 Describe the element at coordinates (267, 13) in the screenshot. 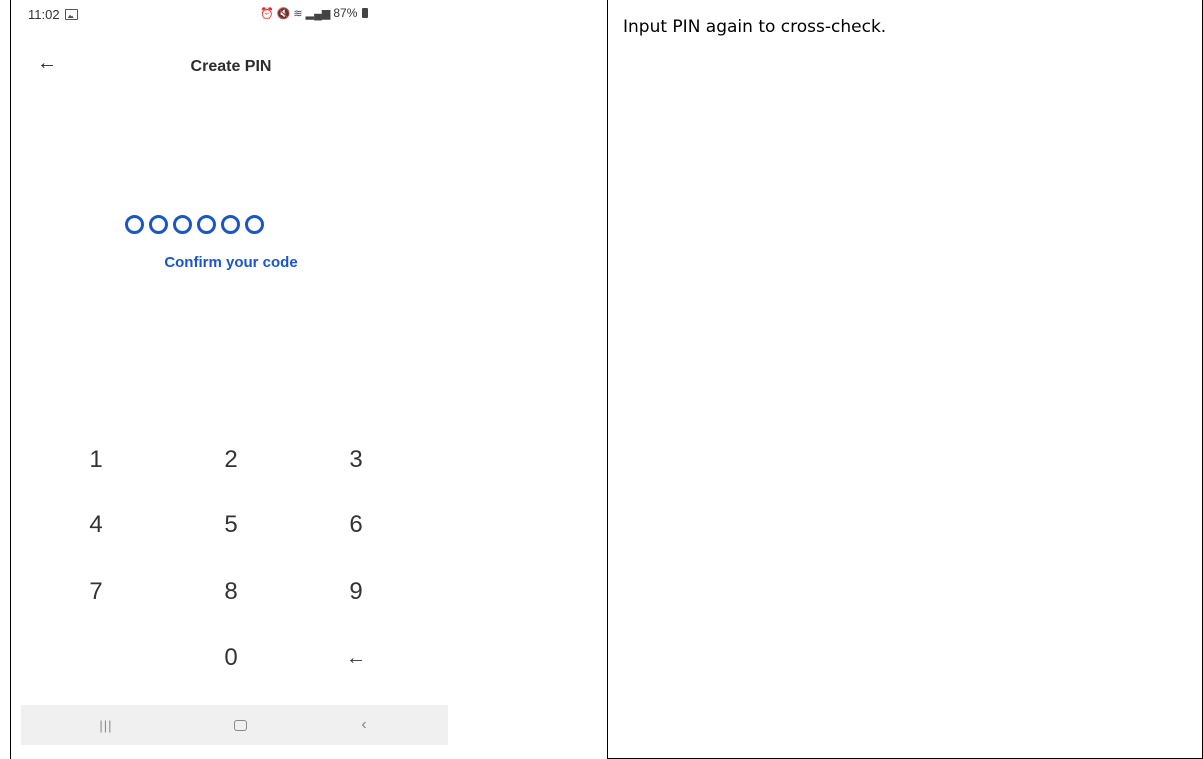

I see `alarm-icon: ⏰` at that location.